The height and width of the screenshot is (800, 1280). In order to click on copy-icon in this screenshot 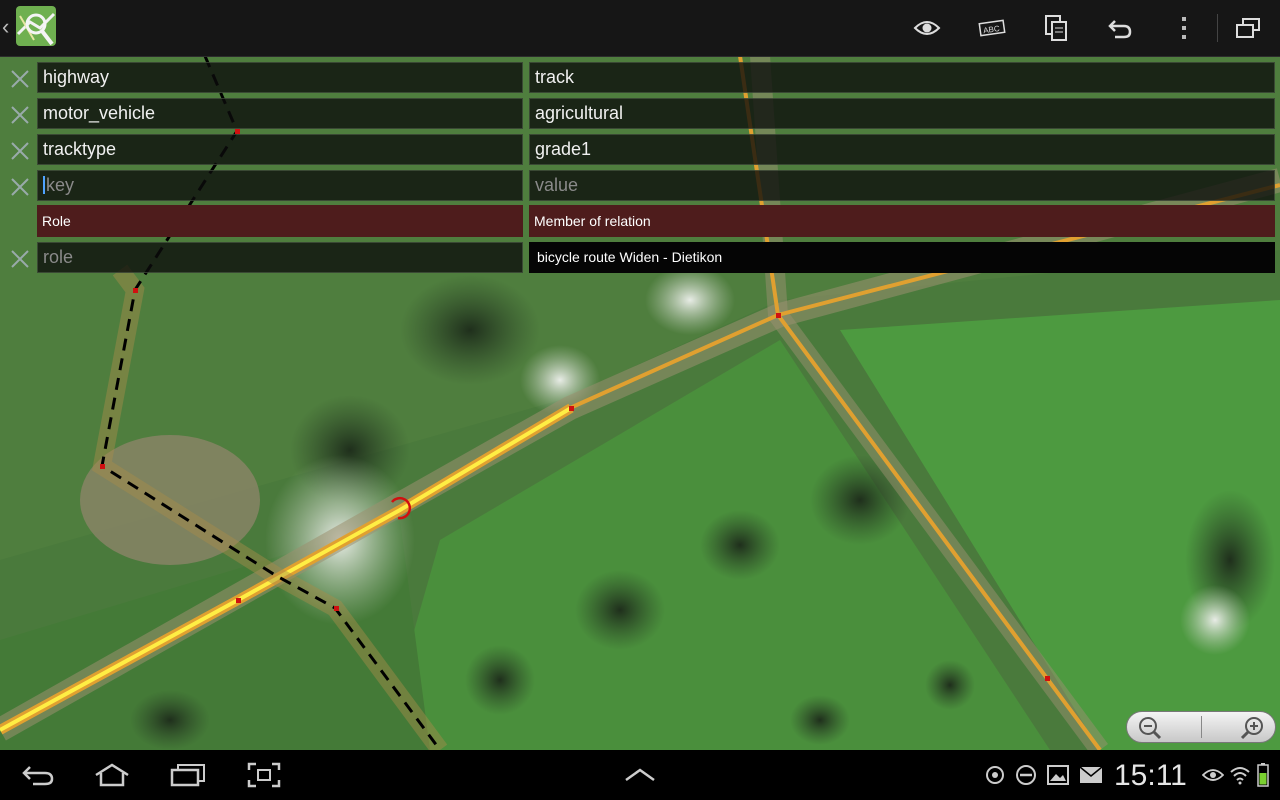, I will do `click(1056, 28)`.